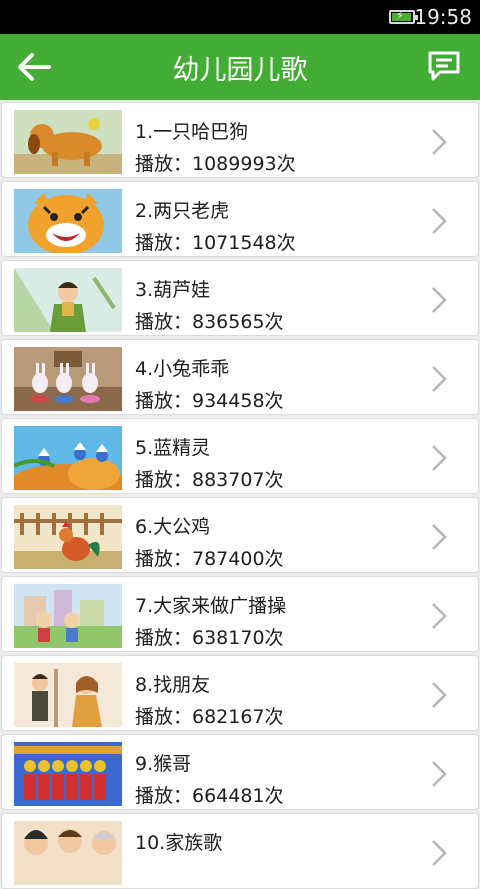 The height and width of the screenshot is (889, 480). I want to click on song-title: 9.猴哥, so click(163, 764).